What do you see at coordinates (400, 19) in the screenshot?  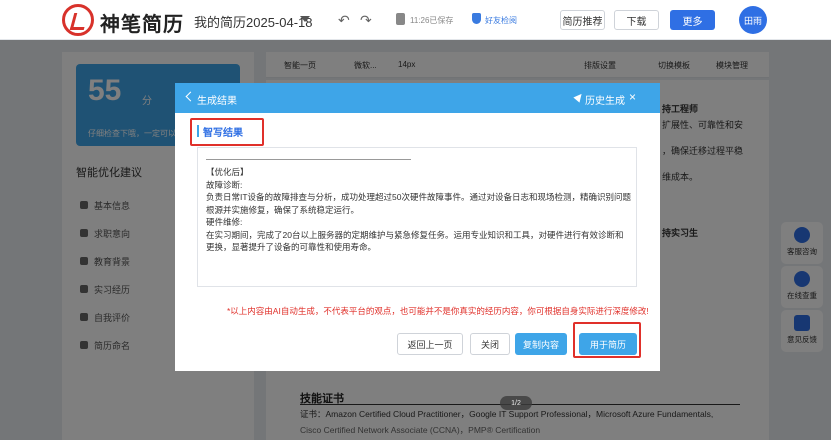 I see `save-icon` at bounding box center [400, 19].